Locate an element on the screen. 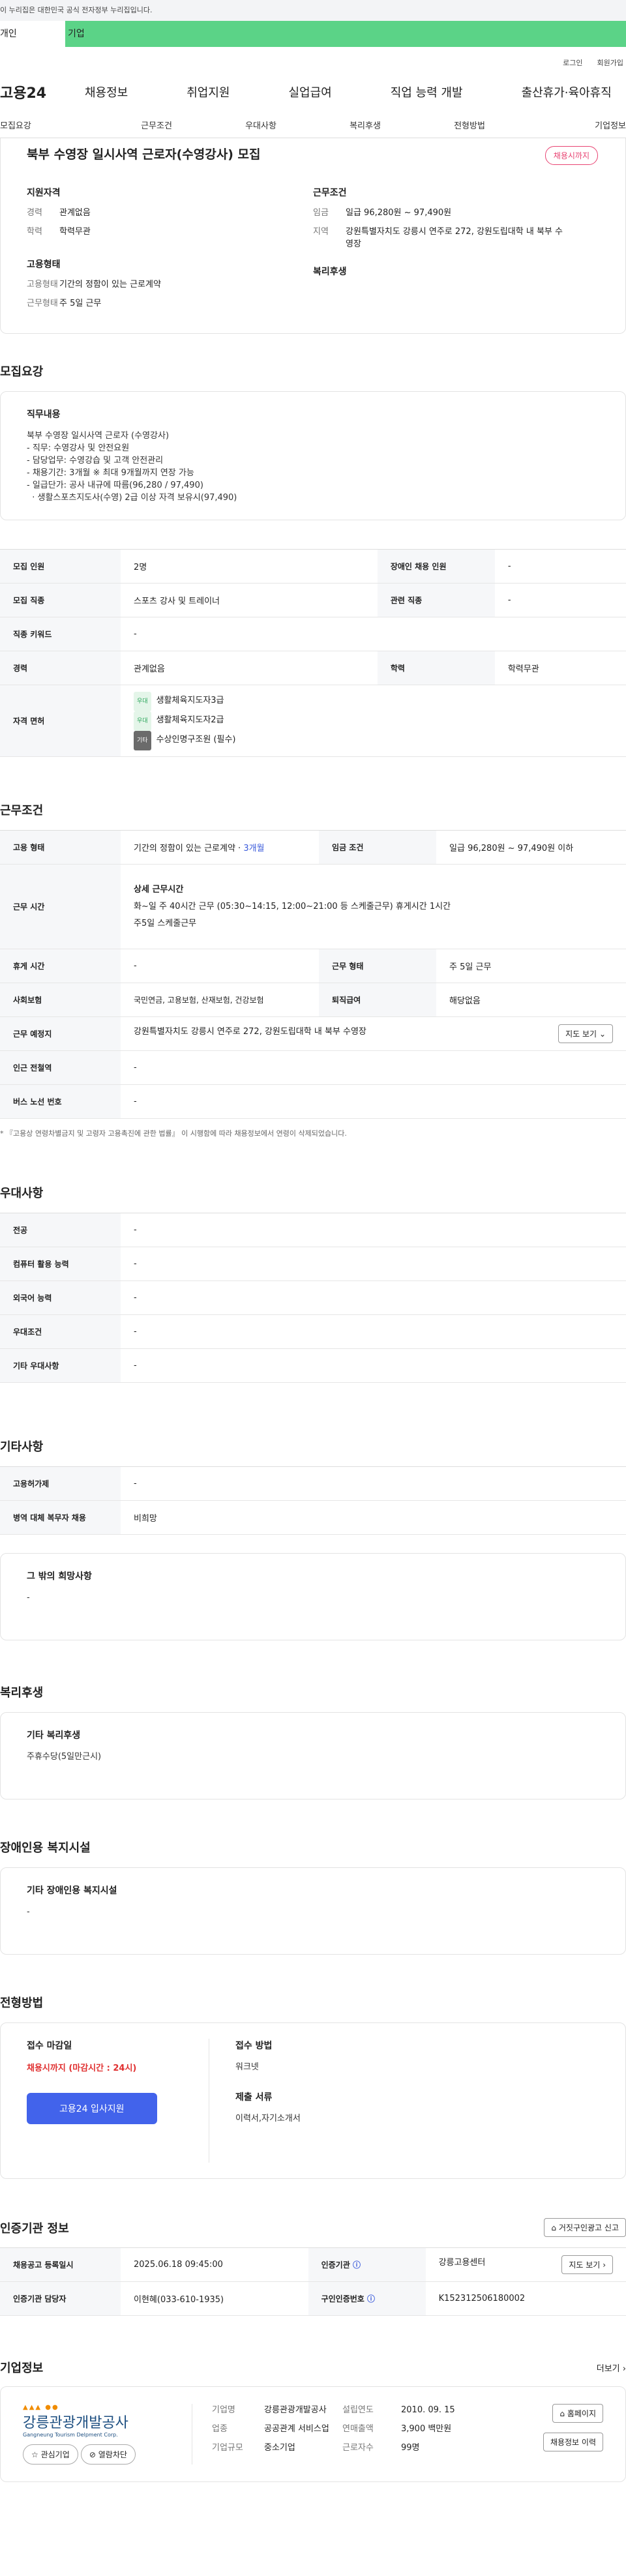 This screenshot has height=2576, width=626. edu-value: 학력무관 is located at coordinates (560, 668).